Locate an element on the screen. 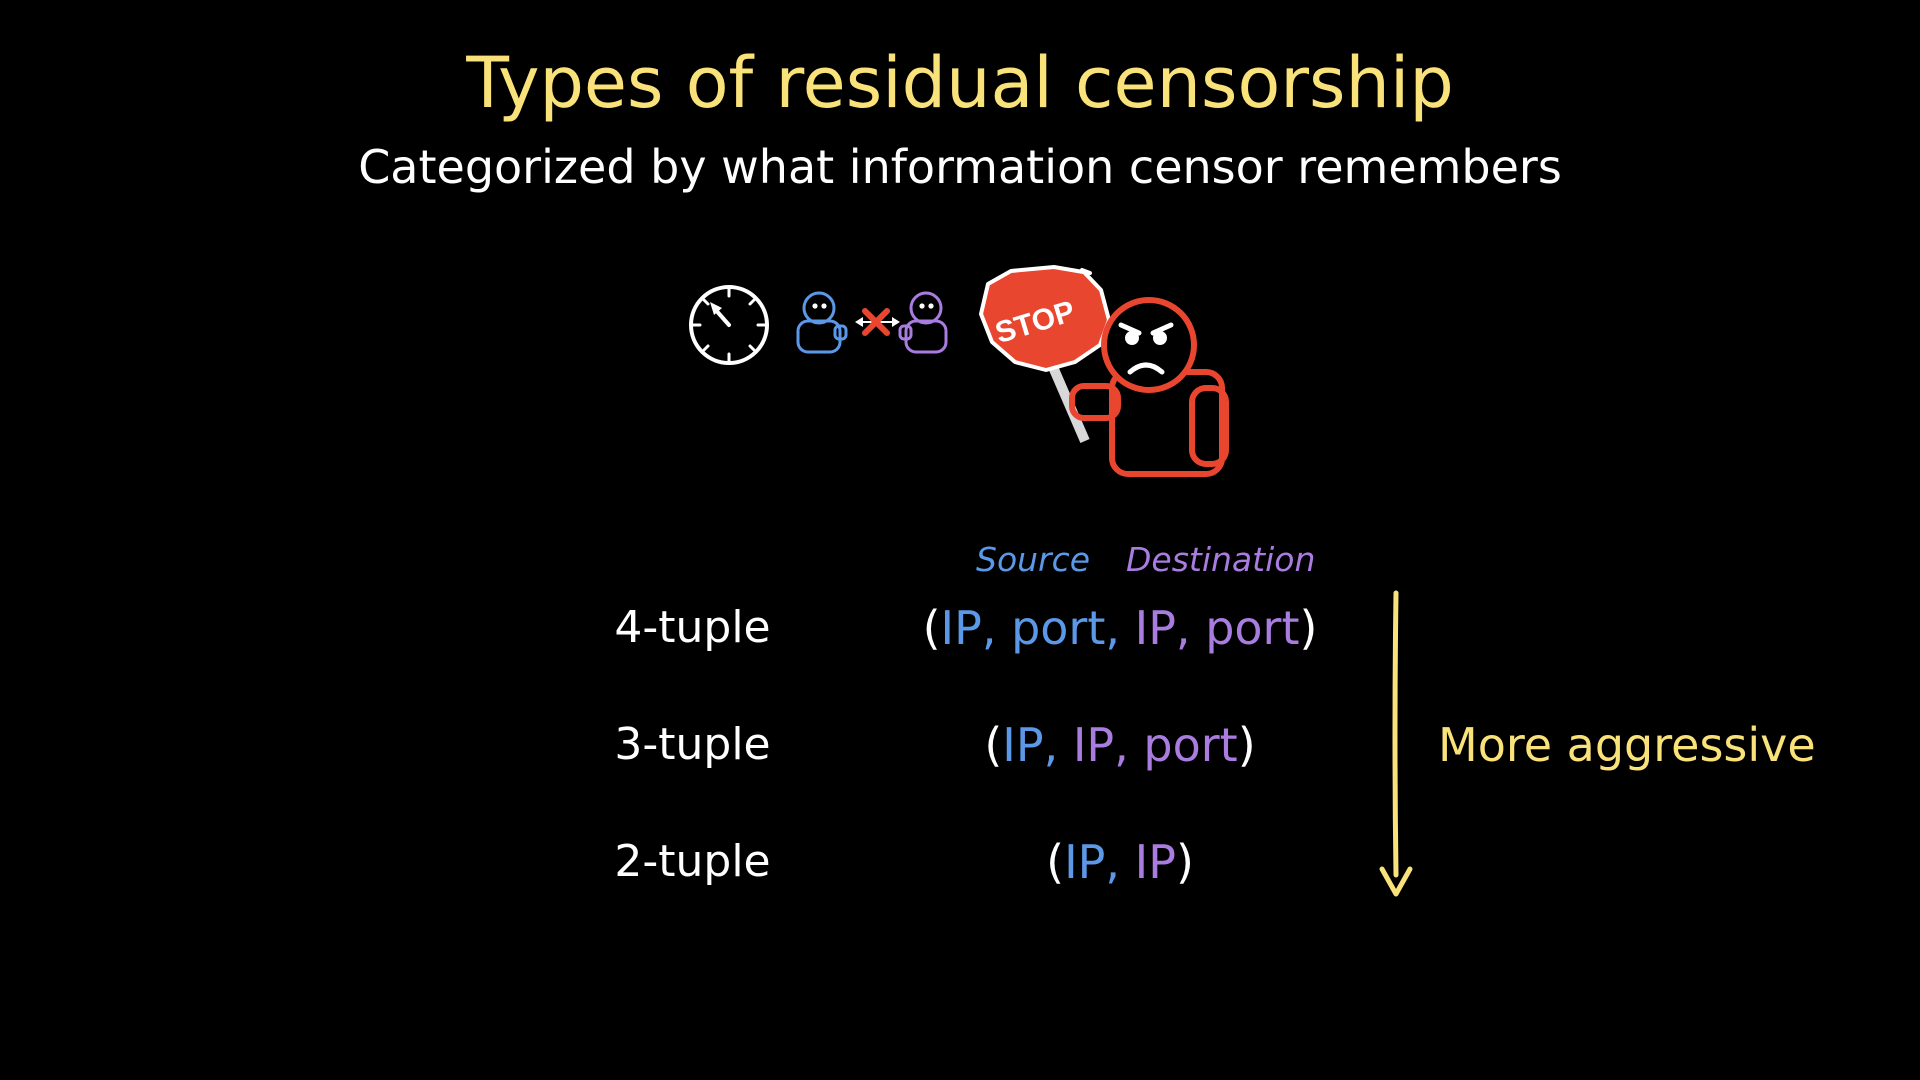 The height and width of the screenshot is (1080, 1920). stop-sign-icon: STOP is located at coordinates (1045, 318).